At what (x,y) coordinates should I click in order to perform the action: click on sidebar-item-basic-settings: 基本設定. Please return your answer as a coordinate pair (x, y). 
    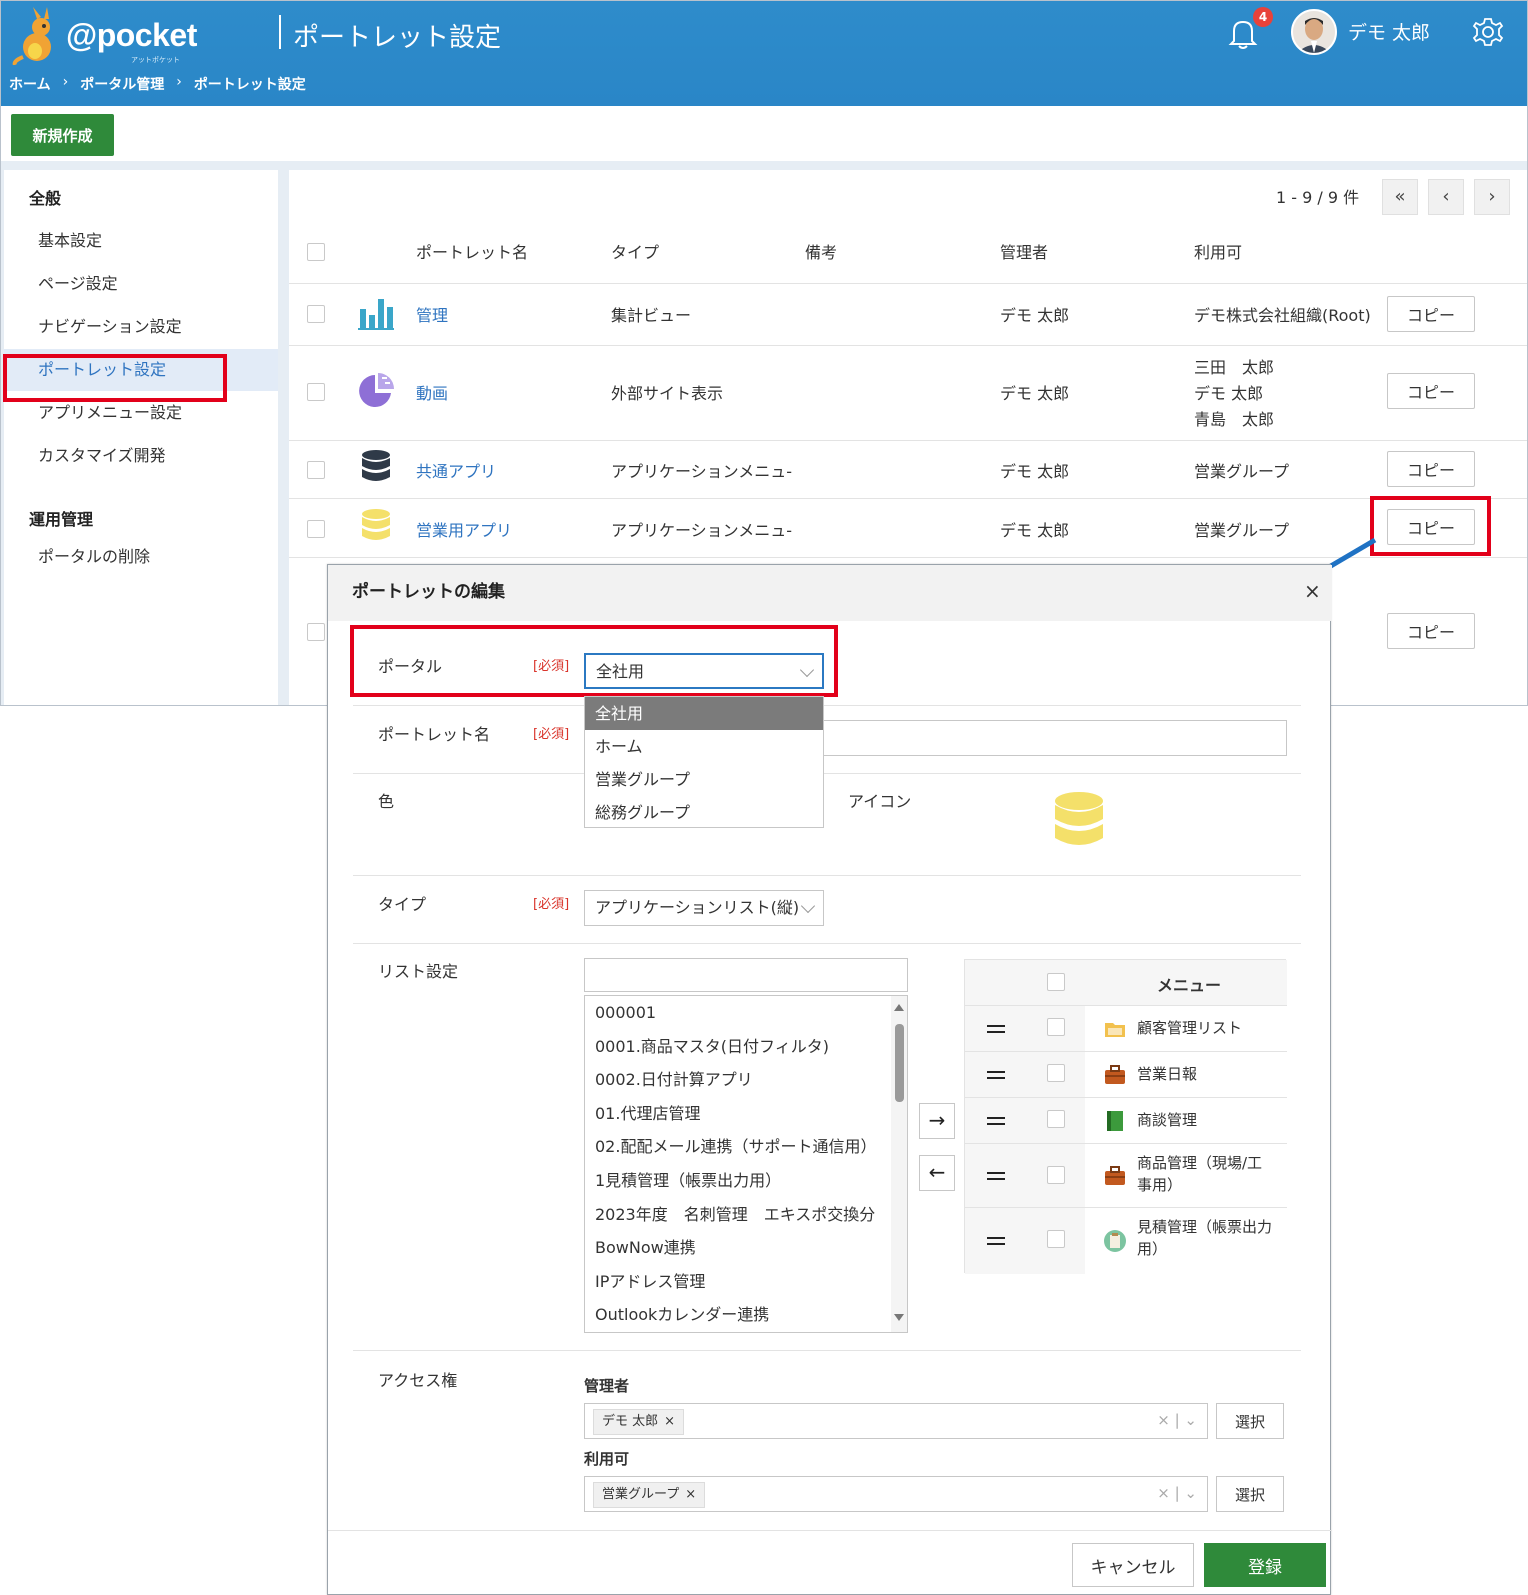
    Looking at the image, I should click on (141, 241).